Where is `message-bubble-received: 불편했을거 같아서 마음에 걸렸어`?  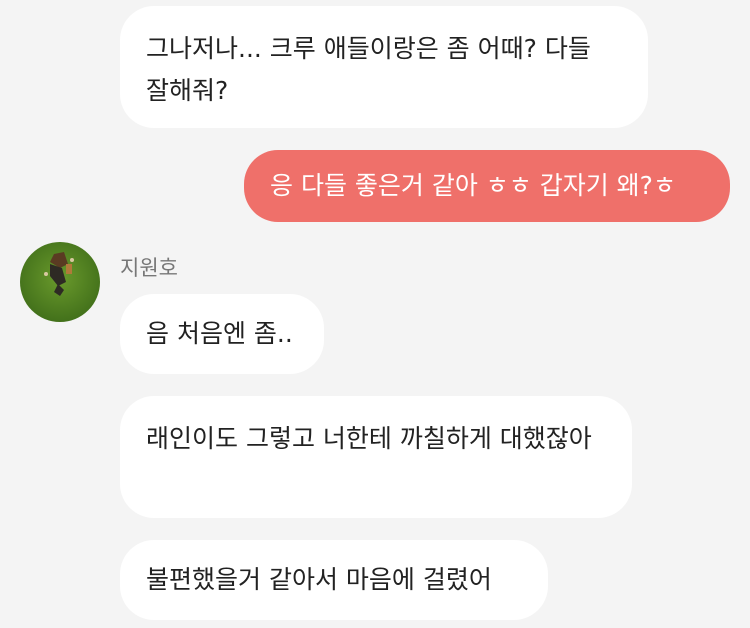
message-bubble-received: 불편했을거 같아서 마음에 걸렸어 is located at coordinates (334, 580).